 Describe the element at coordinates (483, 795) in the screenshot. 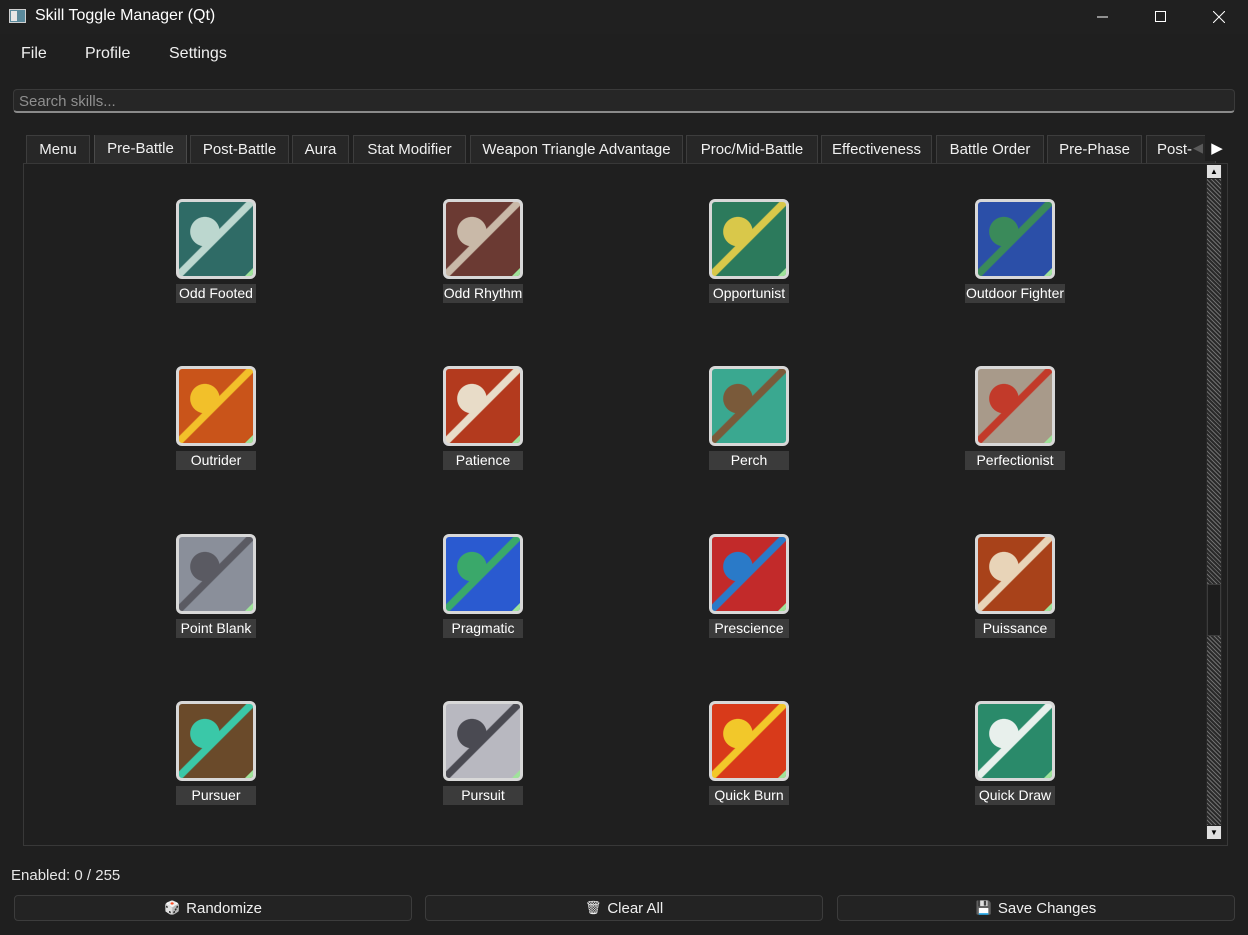

I see `skill-label: Pursuit` at that location.